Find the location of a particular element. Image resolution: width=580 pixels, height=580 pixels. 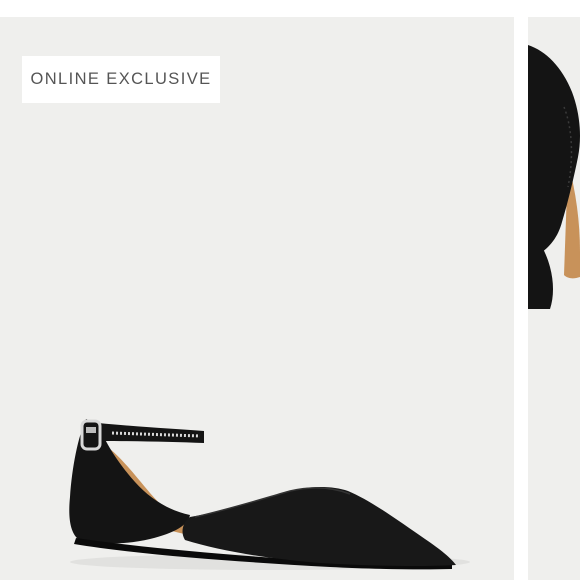

shoe-closeup-image is located at coordinates (554, 177).